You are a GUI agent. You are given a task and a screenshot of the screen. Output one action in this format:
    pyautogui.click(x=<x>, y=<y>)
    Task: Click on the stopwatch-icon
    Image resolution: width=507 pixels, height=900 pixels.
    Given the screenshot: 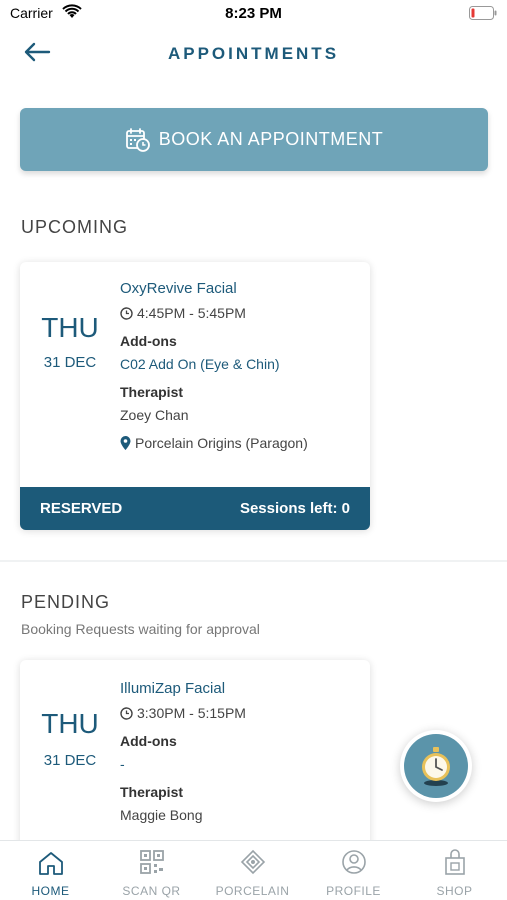 What is the action you would take?
    pyautogui.click(x=436, y=766)
    